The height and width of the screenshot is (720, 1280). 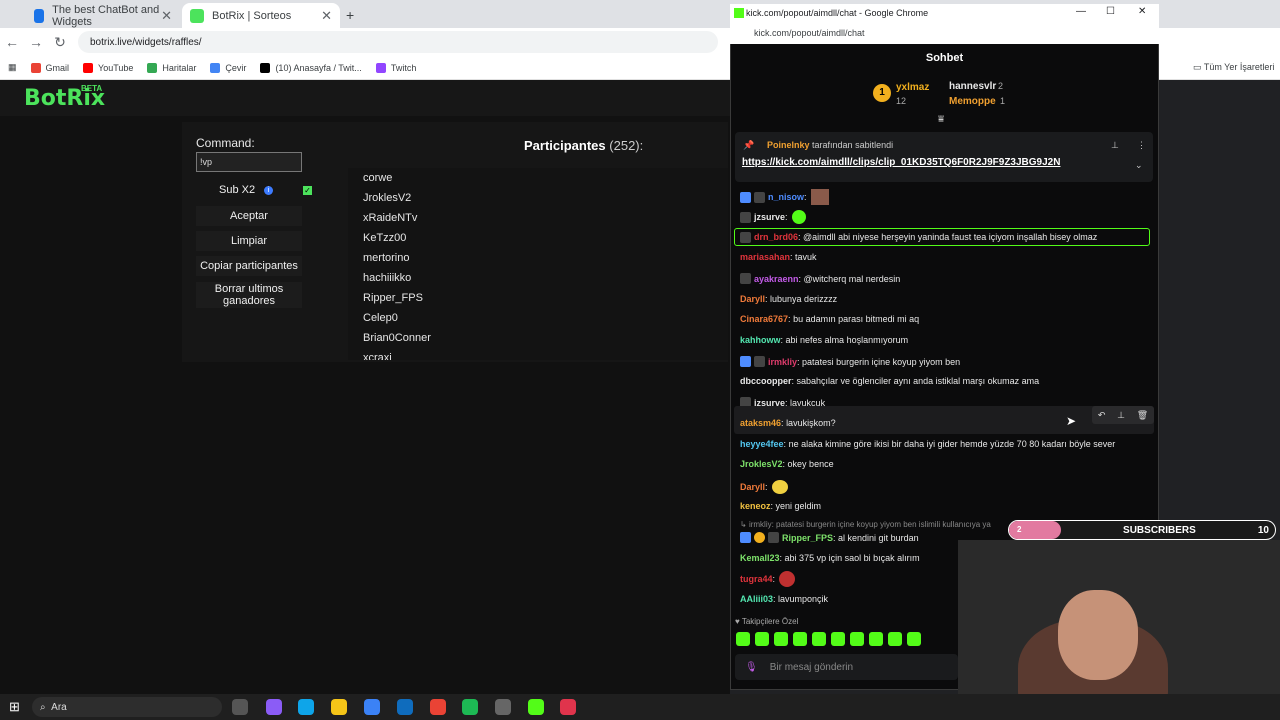 What do you see at coordinates (307, 190) in the screenshot?
I see `sub-x2-checkbox: ✓` at bounding box center [307, 190].